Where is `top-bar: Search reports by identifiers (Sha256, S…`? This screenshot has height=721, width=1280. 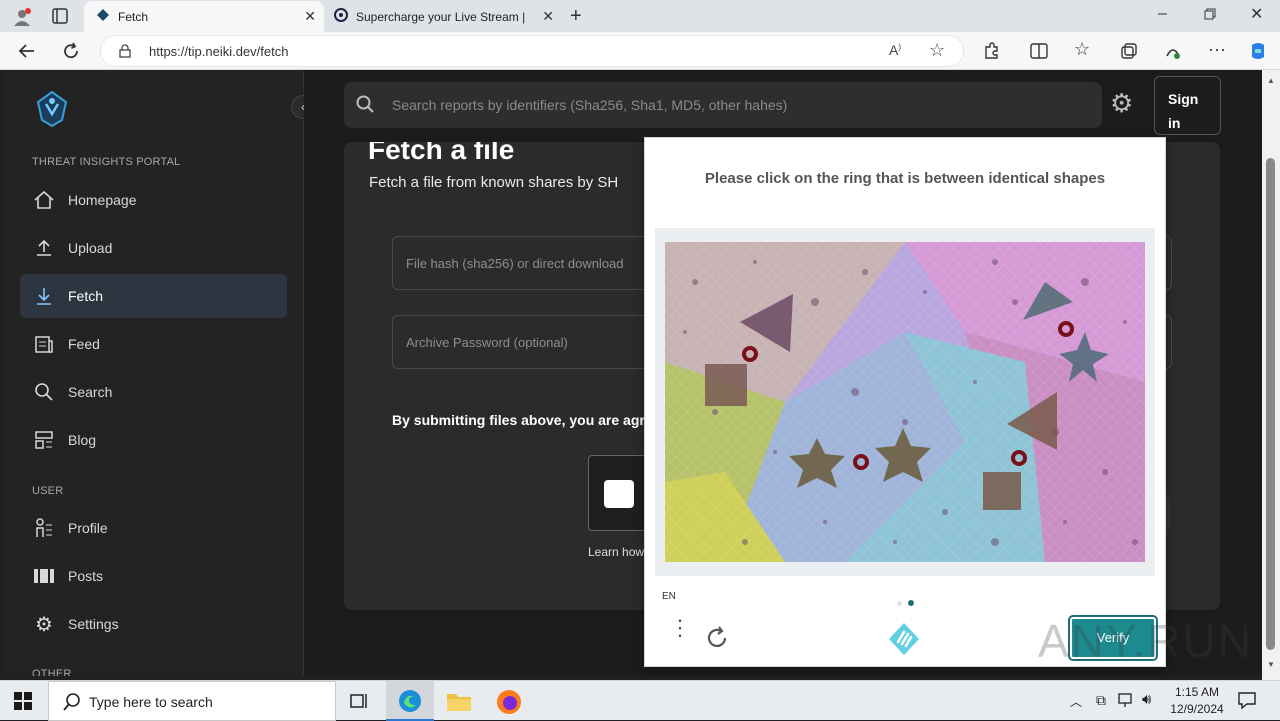
top-bar: Search reports by identifiers (Sha256, S… is located at coordinates (783, 106).